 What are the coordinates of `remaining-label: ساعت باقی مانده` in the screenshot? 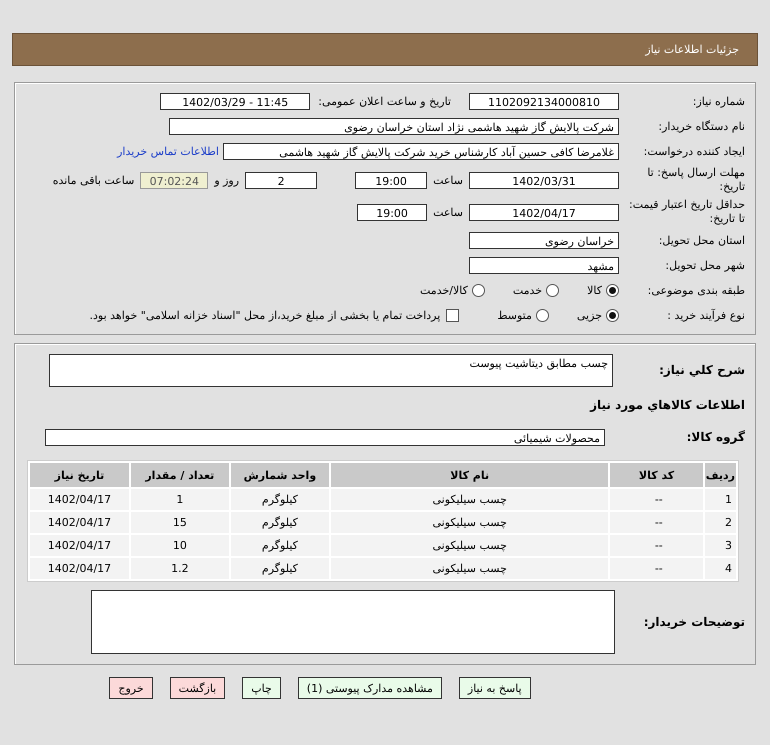 It's located at (93, 180).